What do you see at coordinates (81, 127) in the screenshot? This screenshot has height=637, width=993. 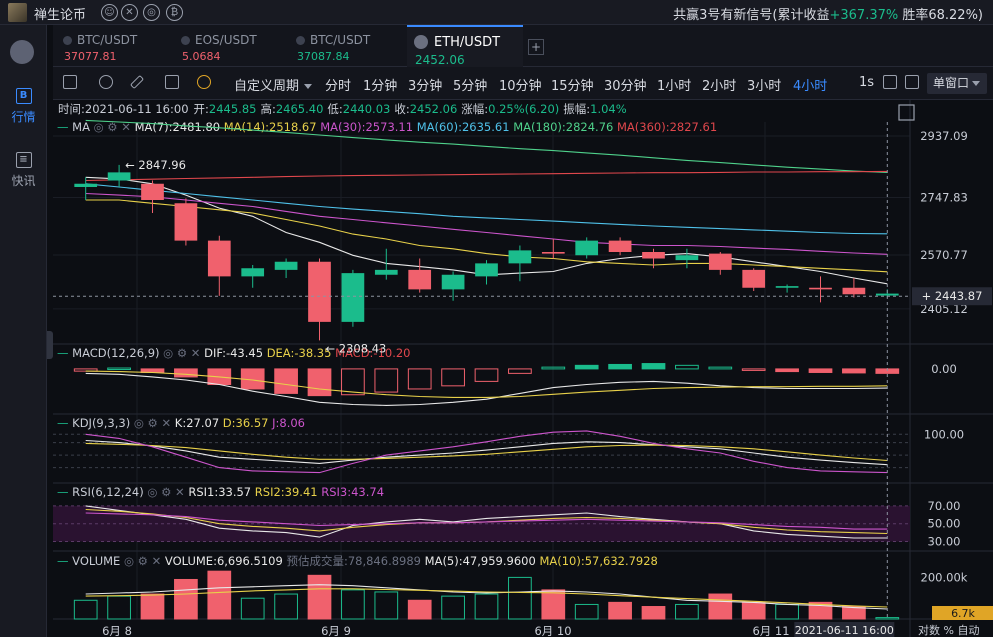 I see `indicator-name: MA` at bounding box center [81, 127].